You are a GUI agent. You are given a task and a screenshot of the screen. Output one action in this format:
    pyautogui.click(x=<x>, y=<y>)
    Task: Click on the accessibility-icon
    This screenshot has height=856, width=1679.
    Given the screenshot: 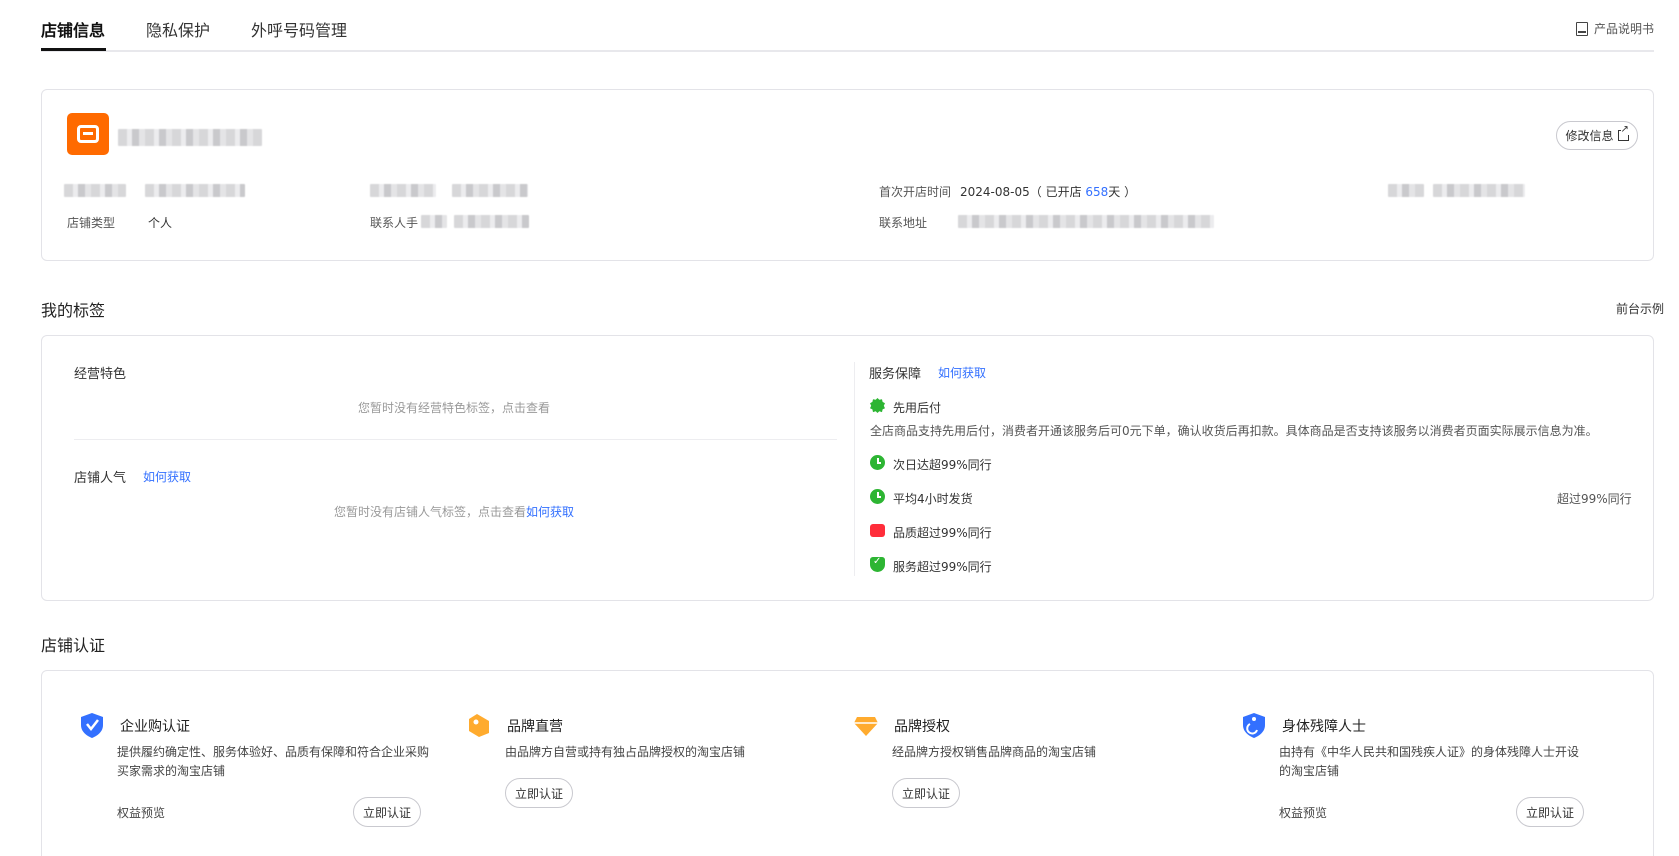 What is the action you would take?
    pyautogui.click(x=1254, y=725)
    